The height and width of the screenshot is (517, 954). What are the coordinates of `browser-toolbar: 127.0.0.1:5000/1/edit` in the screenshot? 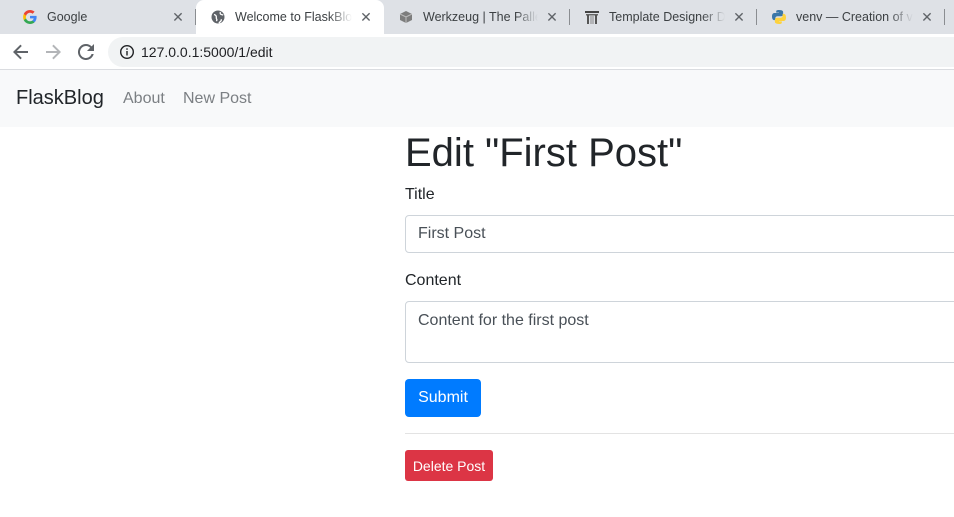 It's located at (477, 52).